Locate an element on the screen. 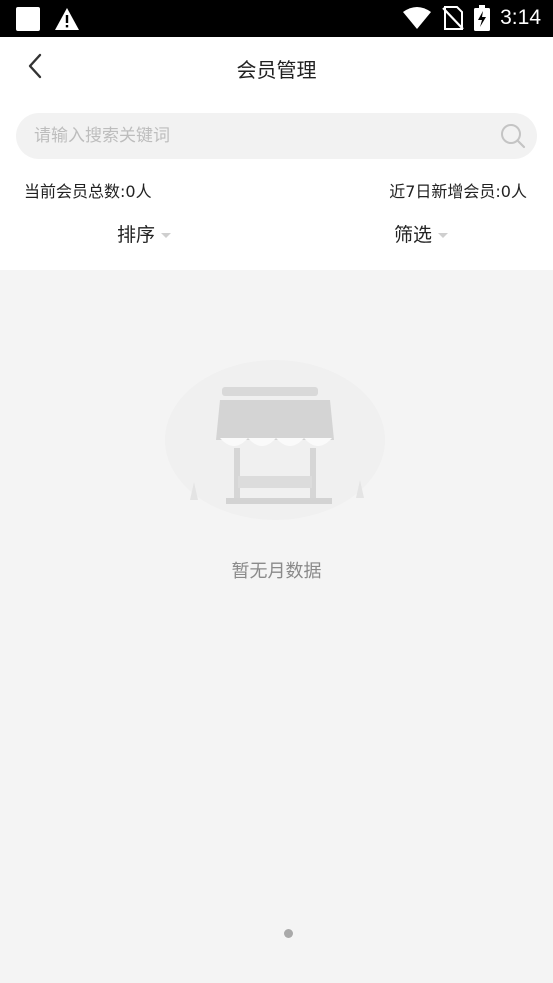 The image size is (553, 983). nav-bar: 会员管理 is located at coordinates (276, 67).